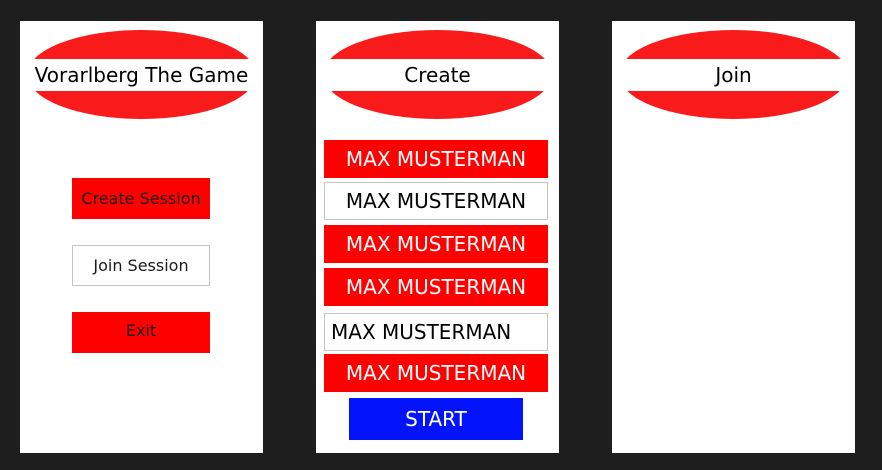 This screenshot has height=470, width=882. I want to click on join-session-button: Join Session, so click(141, 265).